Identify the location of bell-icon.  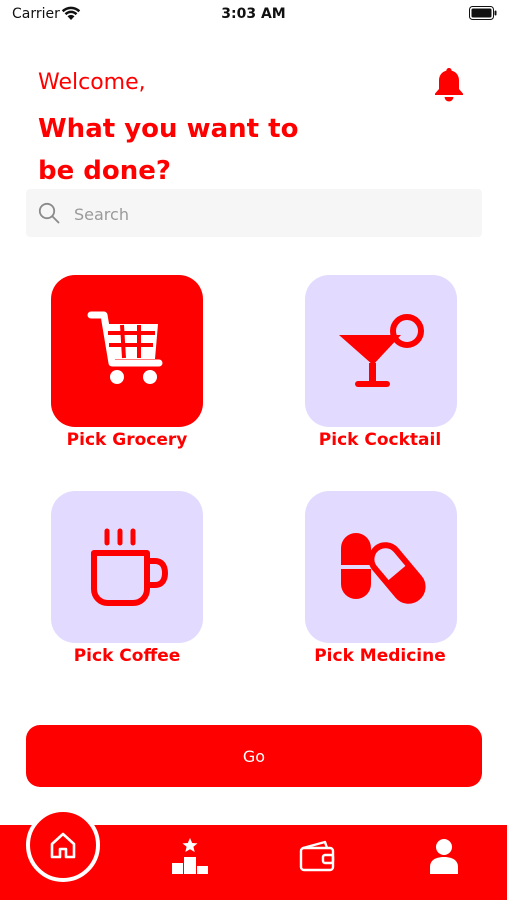
(449, 84).